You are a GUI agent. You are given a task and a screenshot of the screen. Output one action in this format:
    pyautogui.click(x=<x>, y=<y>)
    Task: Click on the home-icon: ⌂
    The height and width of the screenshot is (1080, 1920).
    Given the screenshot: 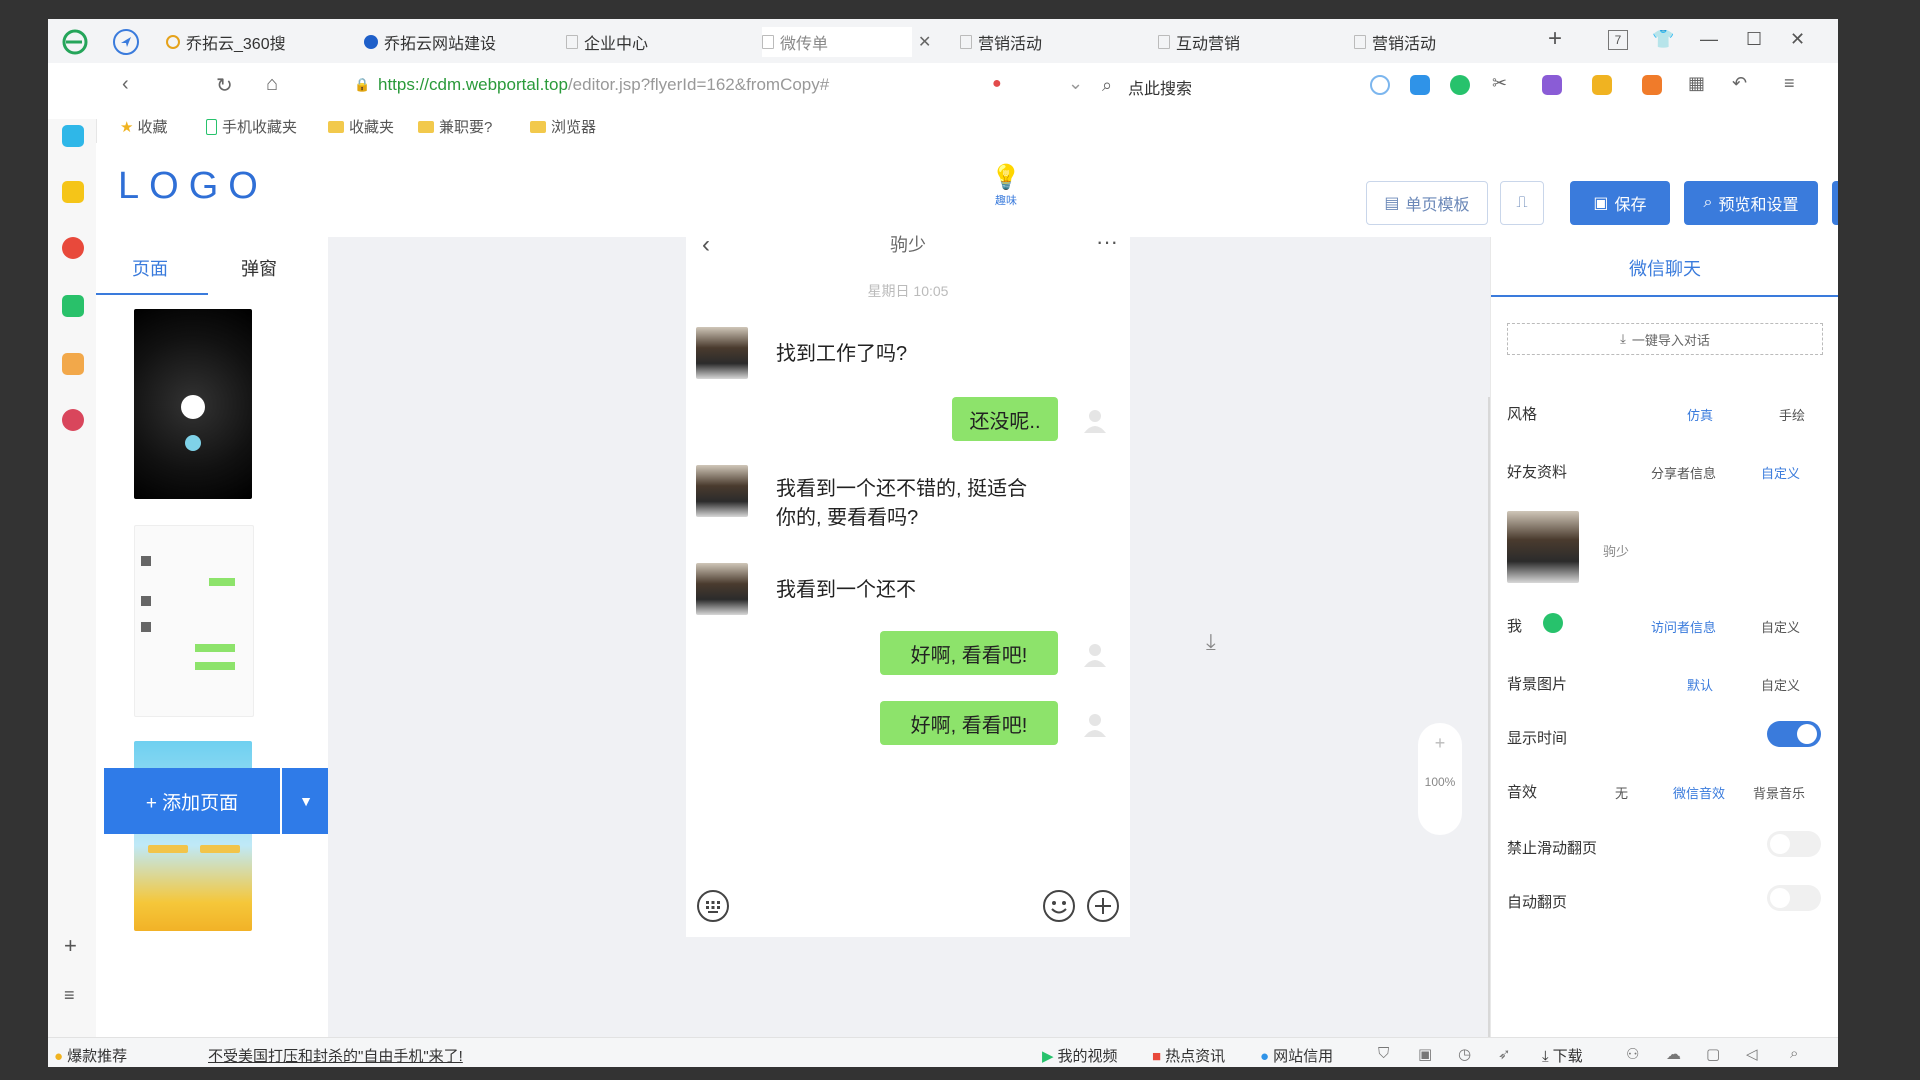 What is the action you would take?
    pyautogui.click(x=272, y=84)
    